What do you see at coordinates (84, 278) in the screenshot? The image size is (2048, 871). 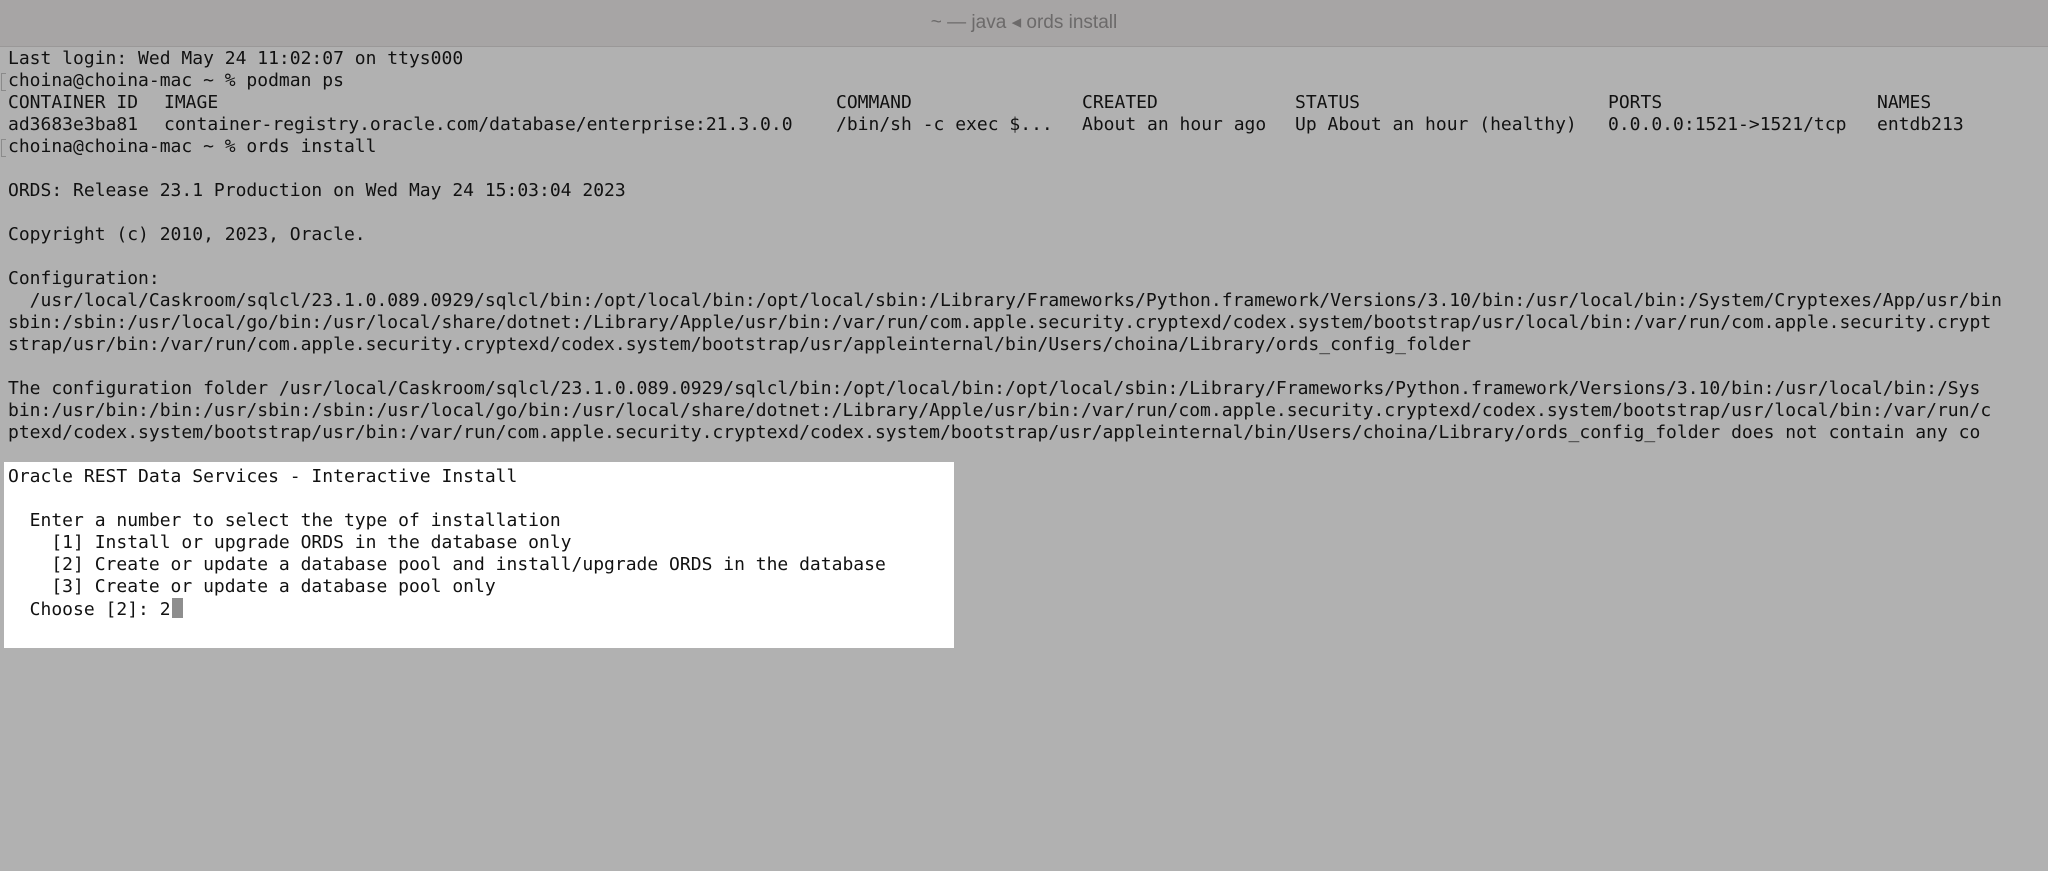 I see `configuration-label: Configuration:` at bounding box center [84, 278].